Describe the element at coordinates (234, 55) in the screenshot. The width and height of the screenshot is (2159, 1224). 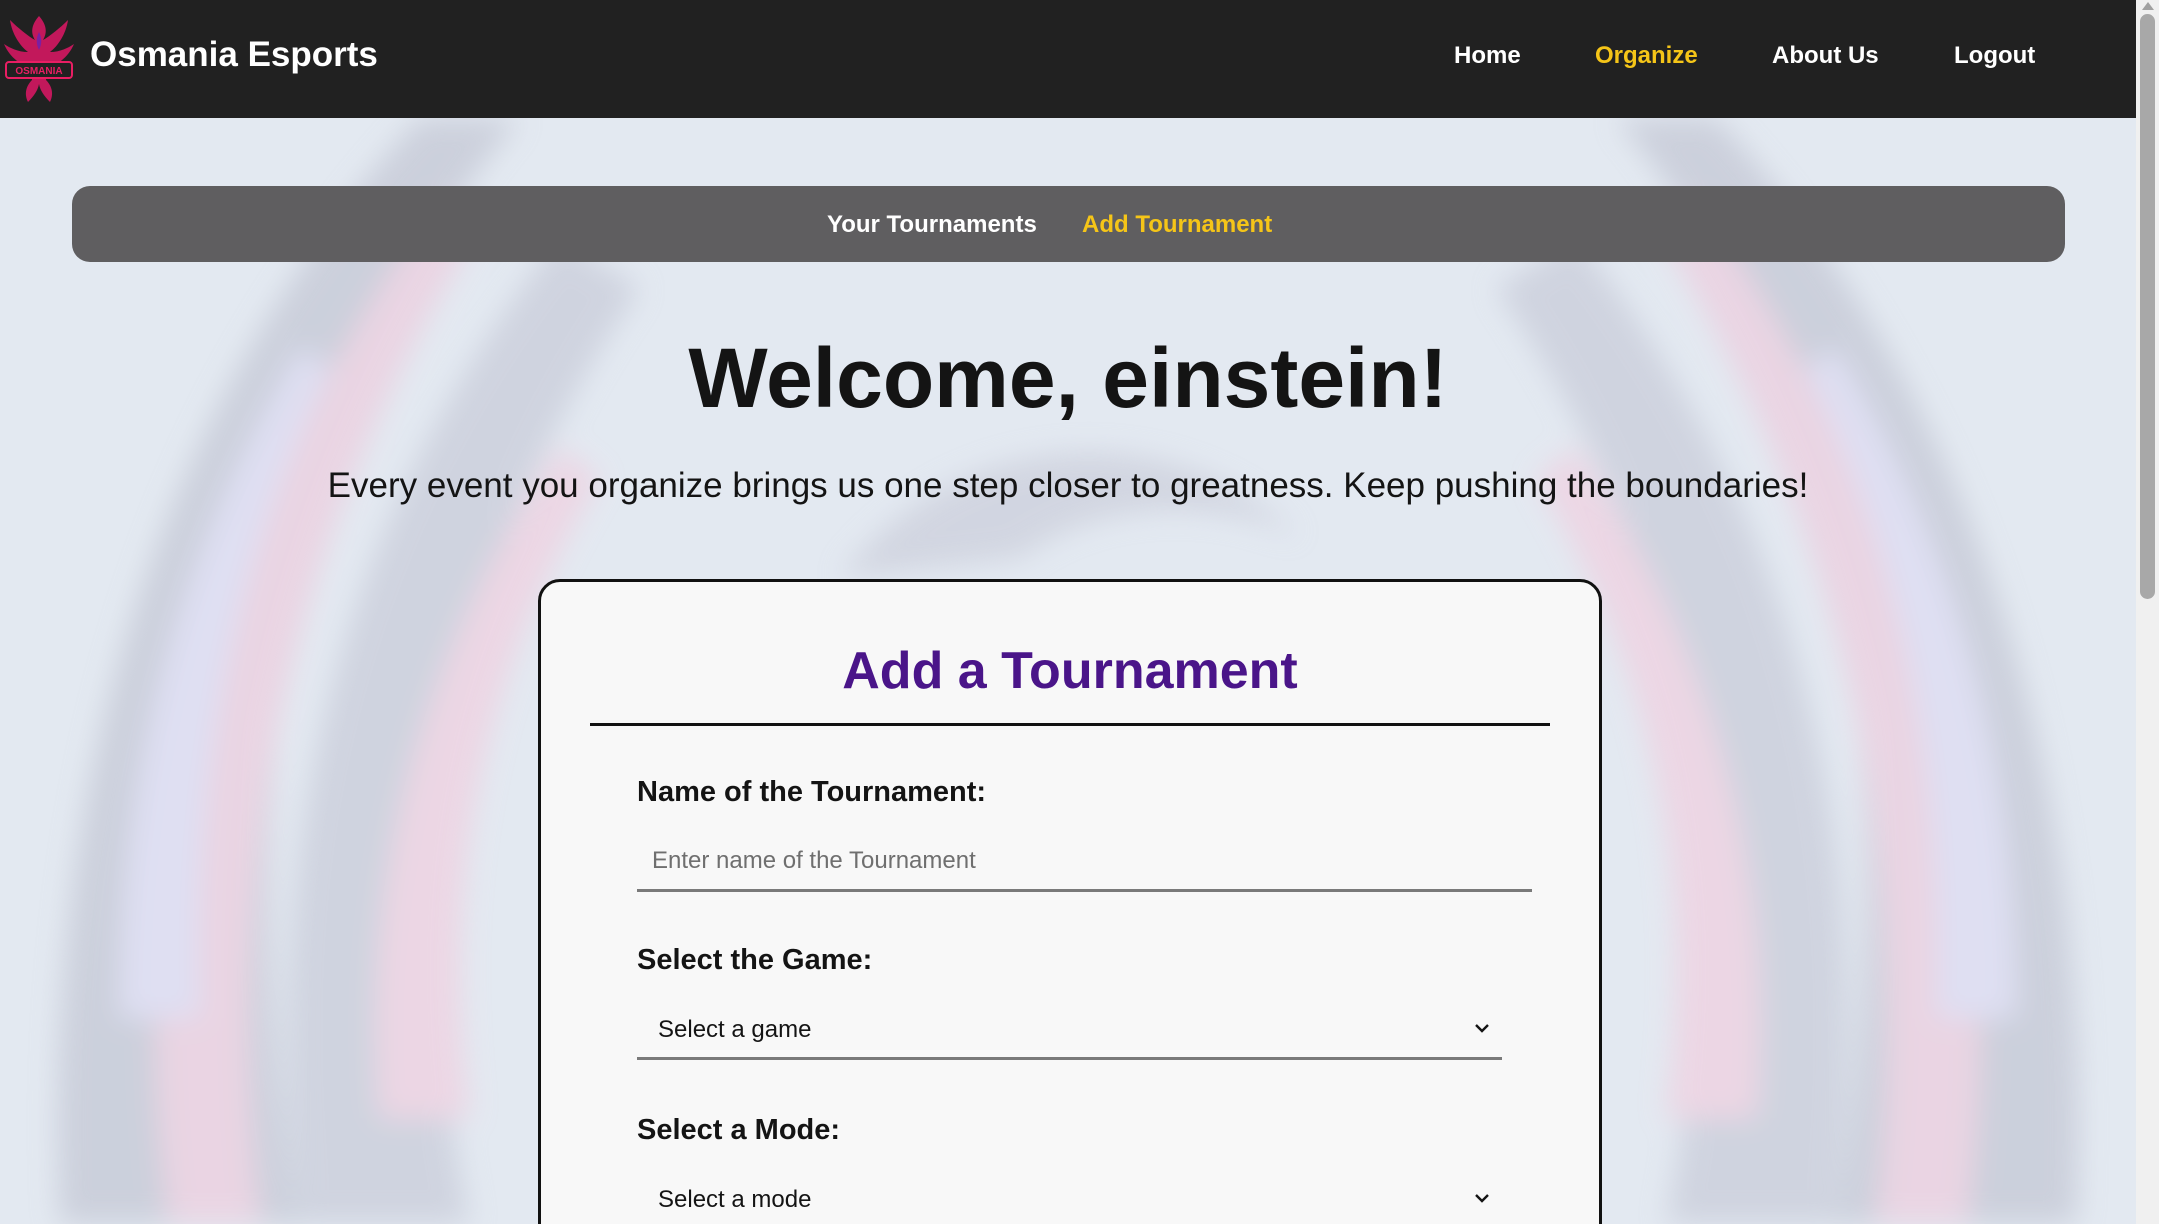
I see `brand-name: Osmania Esports` at that location.